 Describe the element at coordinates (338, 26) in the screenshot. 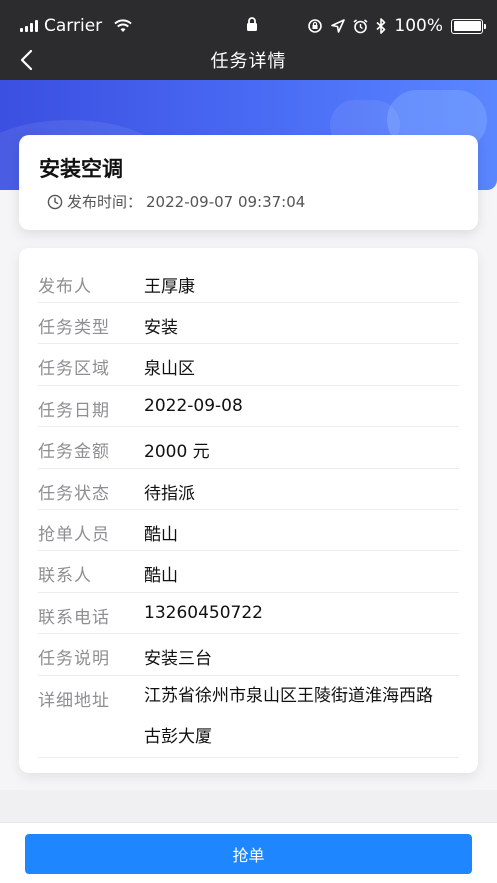

I see `location-icon` at that location.